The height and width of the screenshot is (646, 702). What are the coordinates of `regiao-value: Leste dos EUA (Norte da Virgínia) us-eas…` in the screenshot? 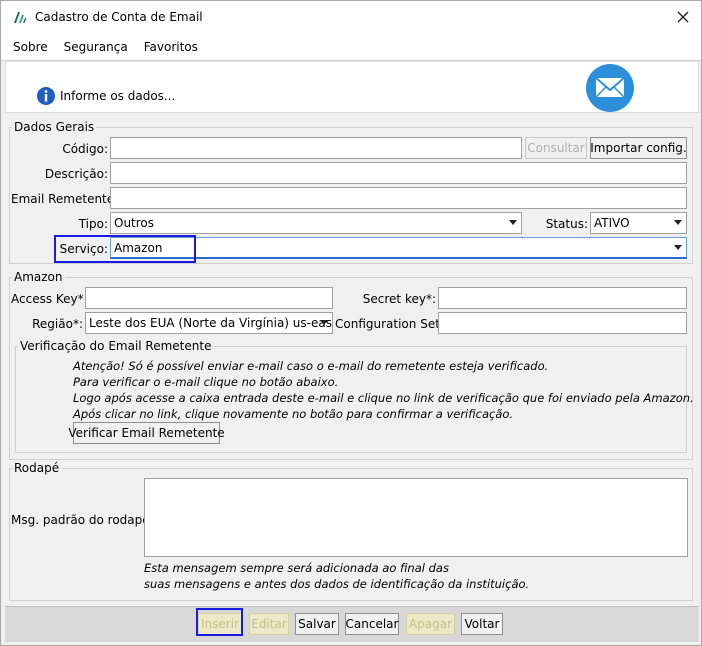 It's located at (211, 323).